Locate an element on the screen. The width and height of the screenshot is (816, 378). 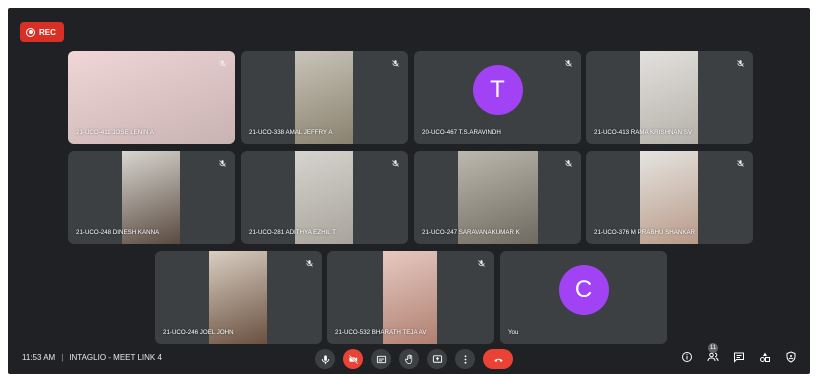
present-screen-icon is located at coordinates (437, 358).